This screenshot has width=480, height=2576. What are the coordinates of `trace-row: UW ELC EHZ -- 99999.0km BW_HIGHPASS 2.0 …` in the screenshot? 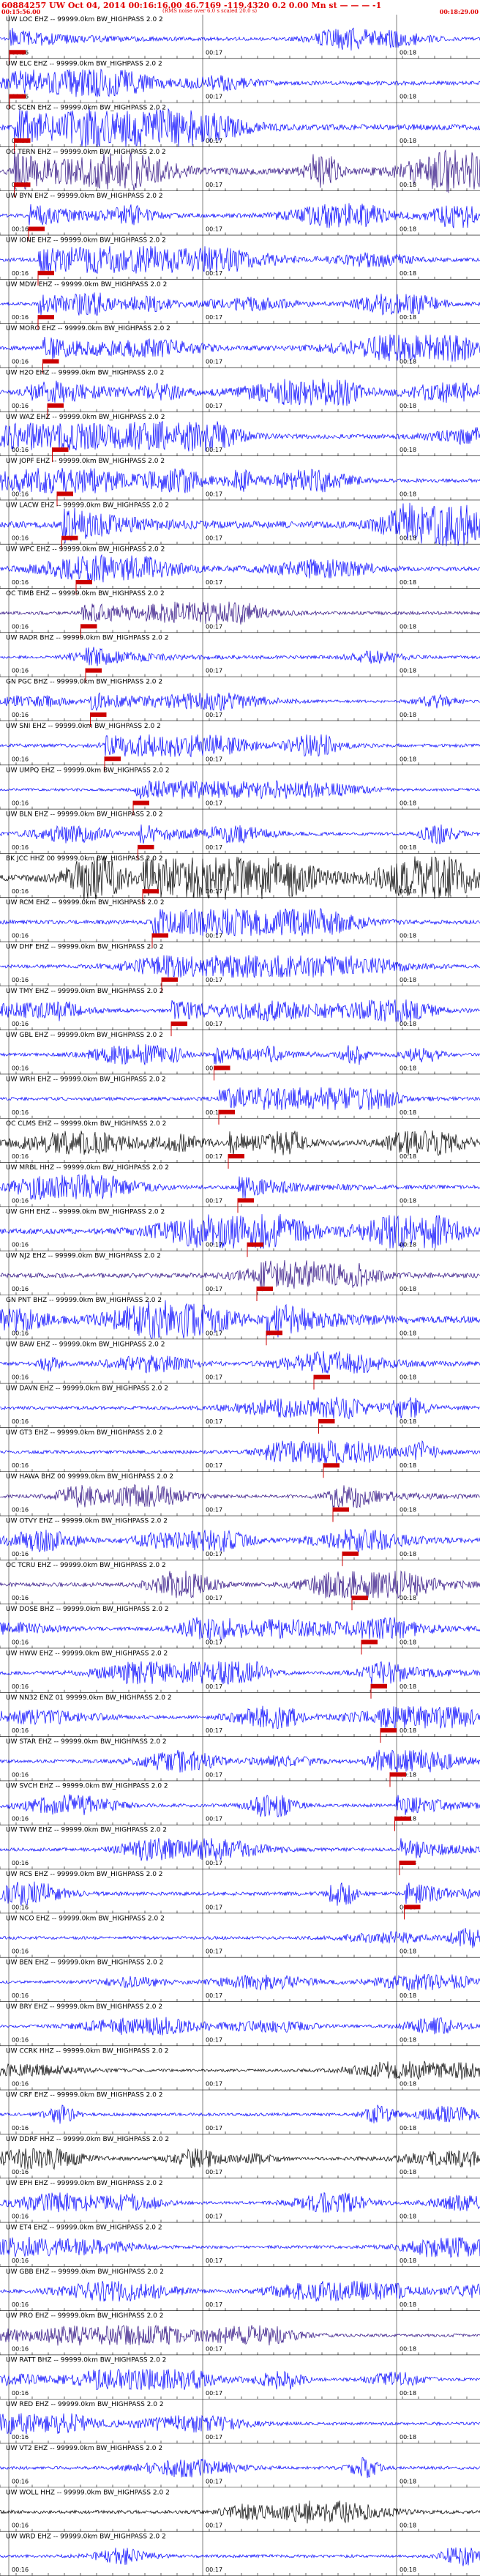 It's located at (240, 84).